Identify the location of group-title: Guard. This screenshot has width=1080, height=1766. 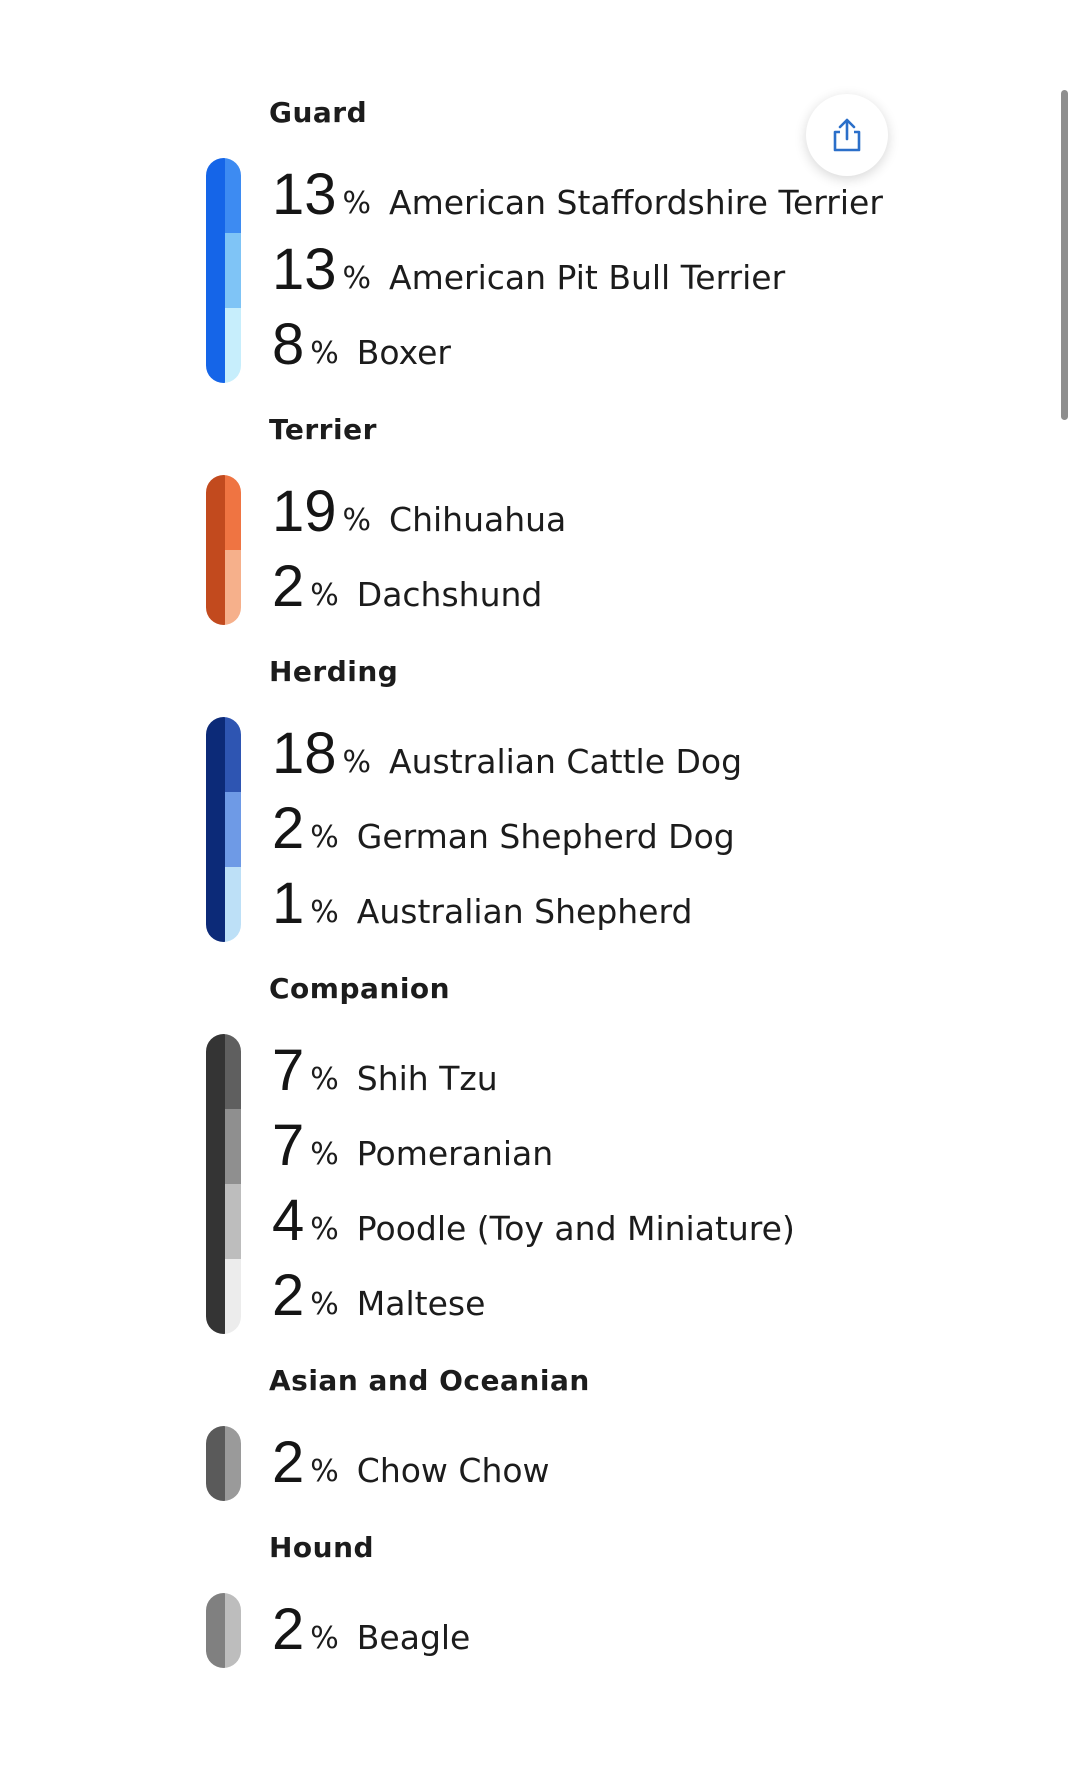
(318, 112).